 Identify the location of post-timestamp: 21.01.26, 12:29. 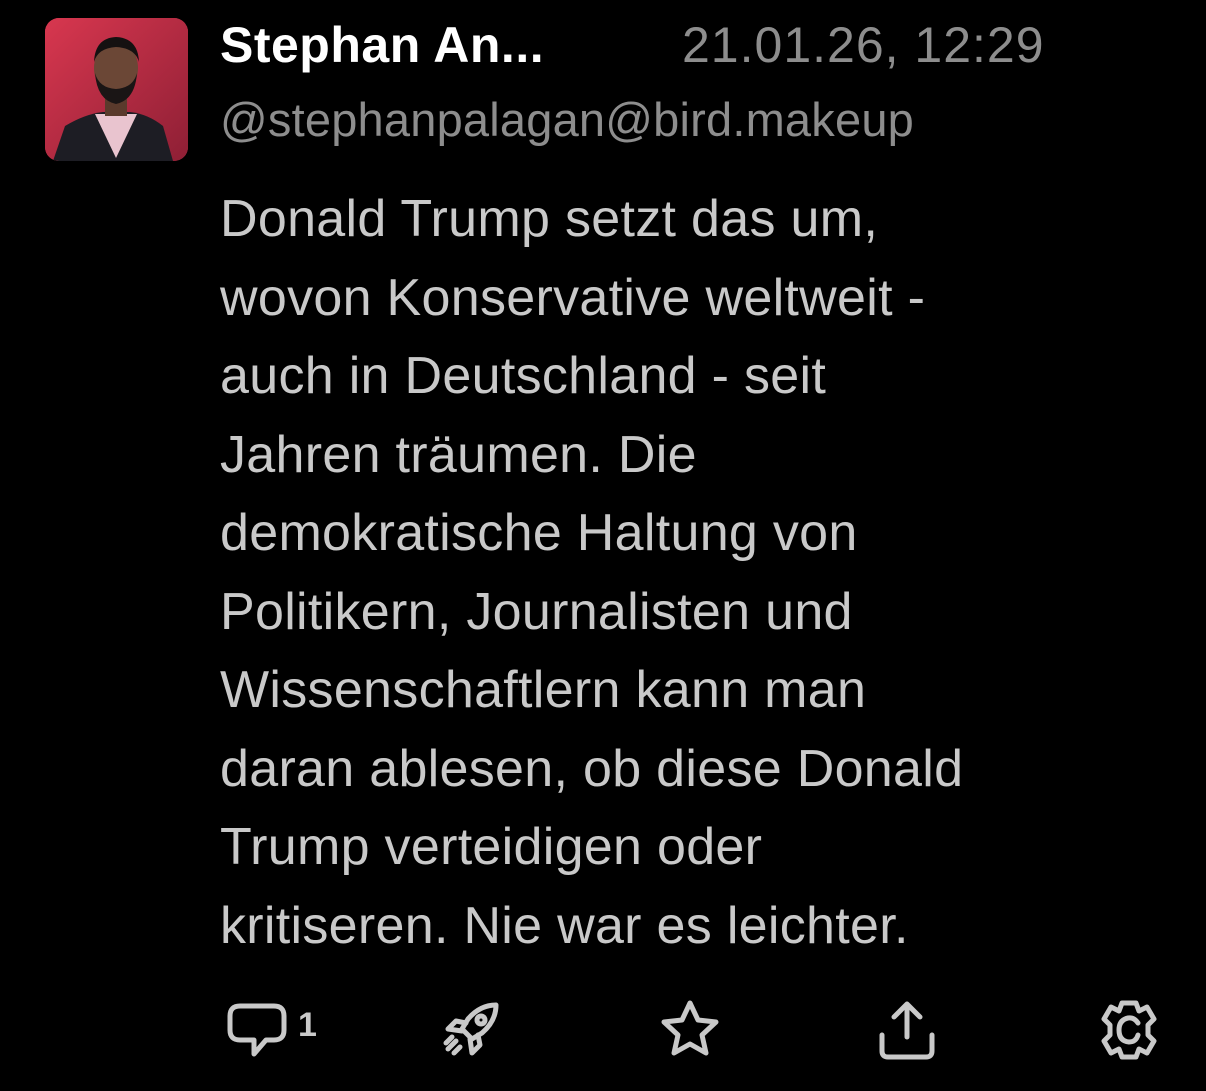
(863, 45).